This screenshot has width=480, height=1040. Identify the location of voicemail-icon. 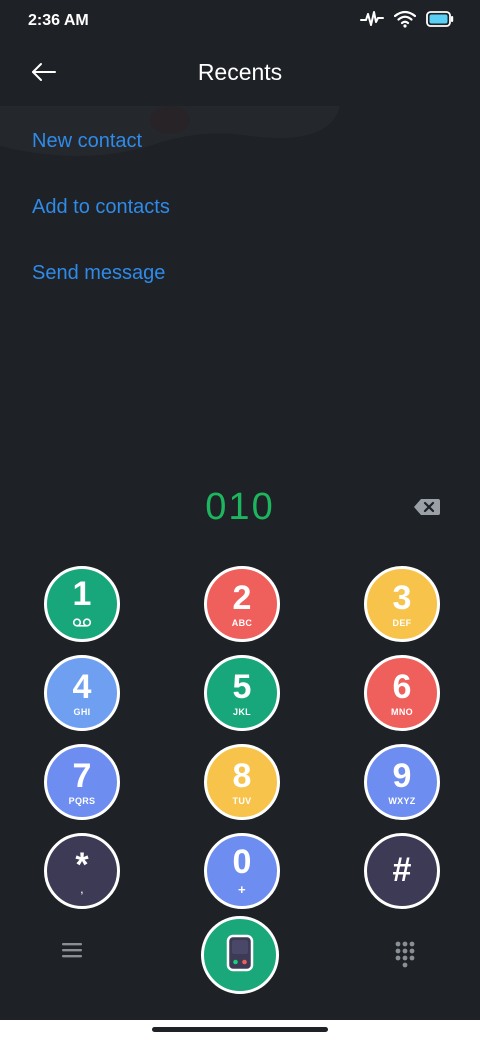
(82, 623).